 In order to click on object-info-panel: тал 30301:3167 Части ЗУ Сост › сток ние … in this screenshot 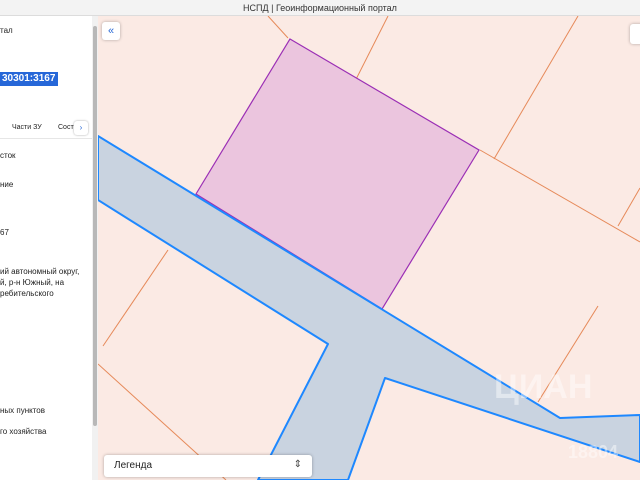, I will do `click(46, 248)`.